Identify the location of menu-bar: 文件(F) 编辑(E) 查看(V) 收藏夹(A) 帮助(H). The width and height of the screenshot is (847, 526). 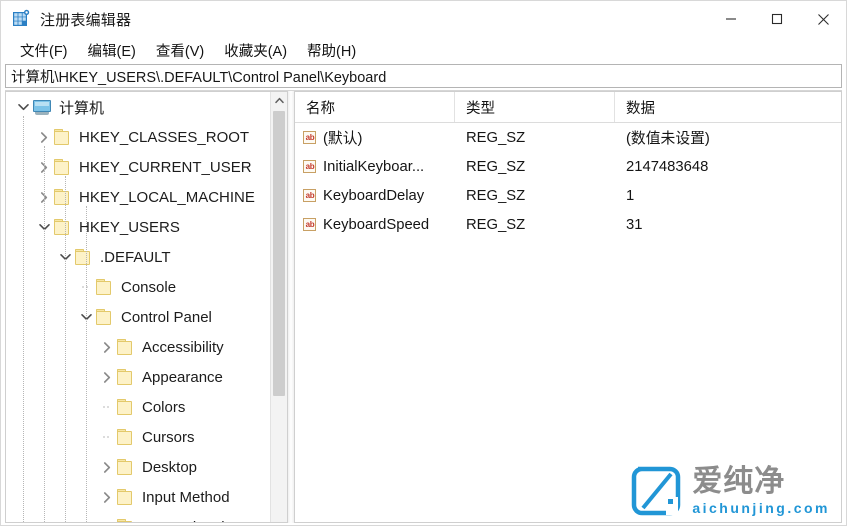
(423, 50).